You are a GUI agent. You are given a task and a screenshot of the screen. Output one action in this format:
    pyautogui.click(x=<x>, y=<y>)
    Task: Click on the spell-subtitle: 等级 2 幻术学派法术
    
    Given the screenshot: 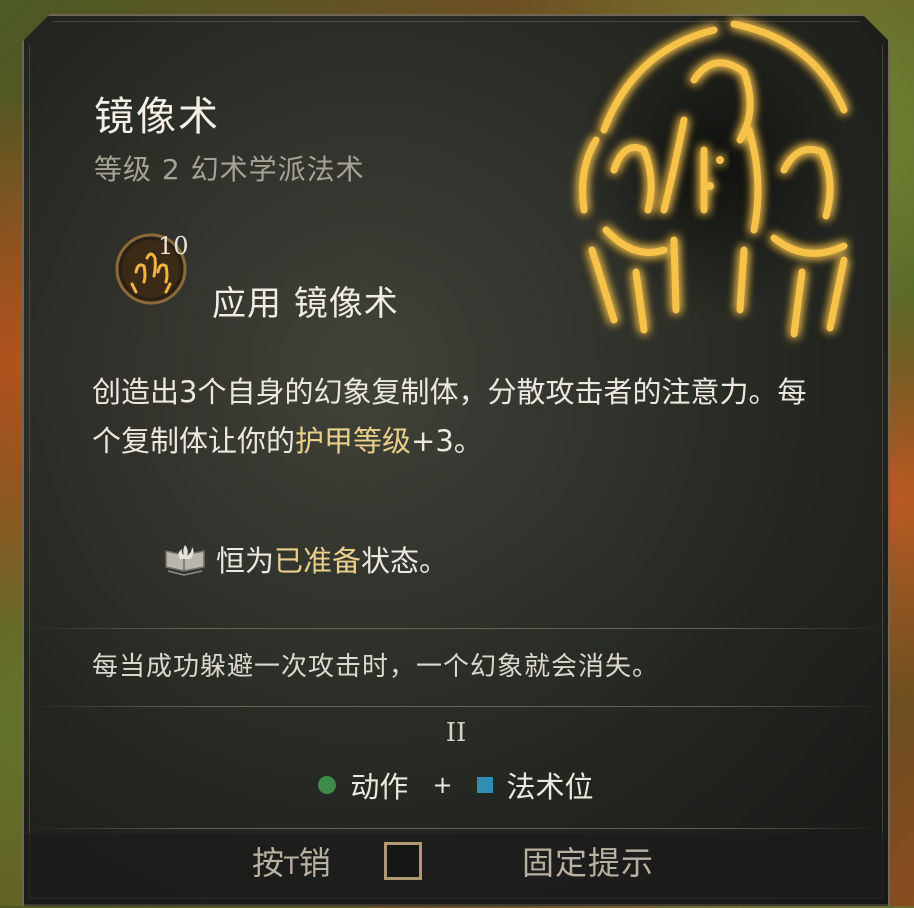 What is the action you would take?
    pyautogui.click(x=229, y=169)
    